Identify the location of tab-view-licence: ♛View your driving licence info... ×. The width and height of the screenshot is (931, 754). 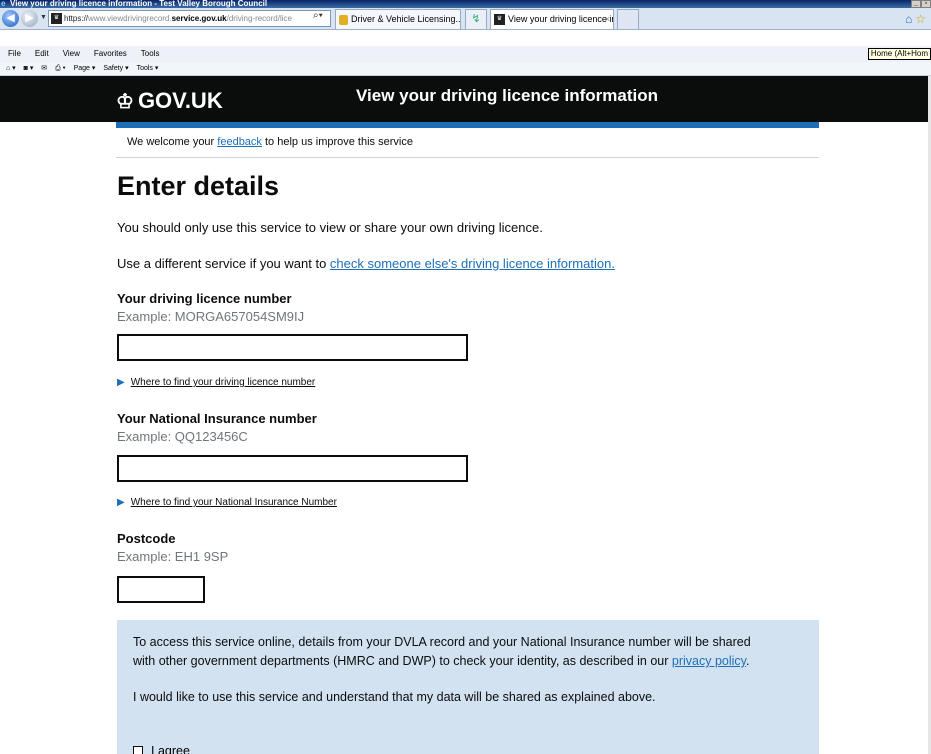
(552, 19).